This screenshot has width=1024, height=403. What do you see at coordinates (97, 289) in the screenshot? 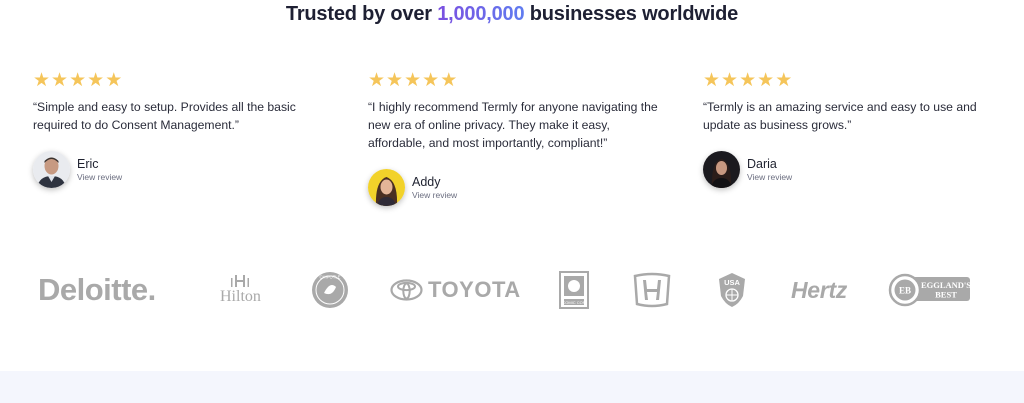
I see `deloitte-logo: Deloitte.` at bounding box center [97, 289].